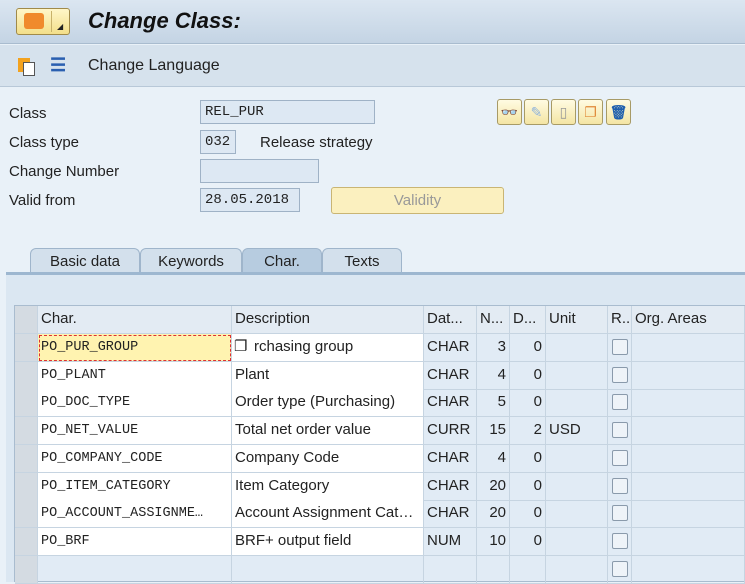 This screenshot has width=745, height=584. I want to click on column-header: Org. Areas, so click(688, 320).